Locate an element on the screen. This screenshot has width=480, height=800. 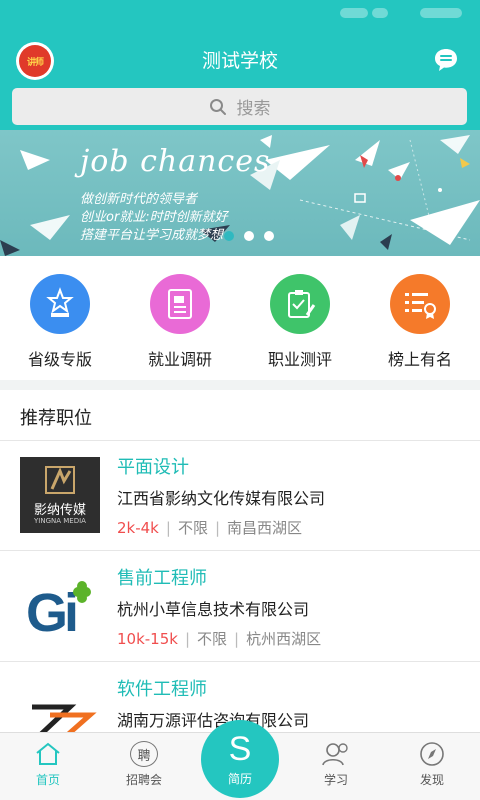
banner-line-2: 创业or就业:时时创新就好 is located at coordinates (154, 217).